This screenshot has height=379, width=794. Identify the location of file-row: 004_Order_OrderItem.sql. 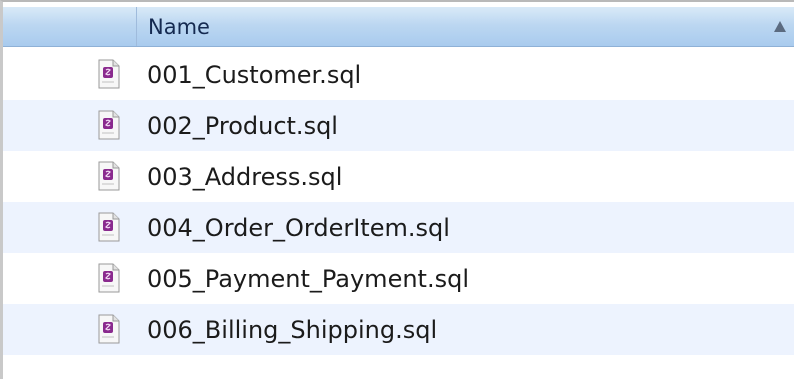
(398, 227).